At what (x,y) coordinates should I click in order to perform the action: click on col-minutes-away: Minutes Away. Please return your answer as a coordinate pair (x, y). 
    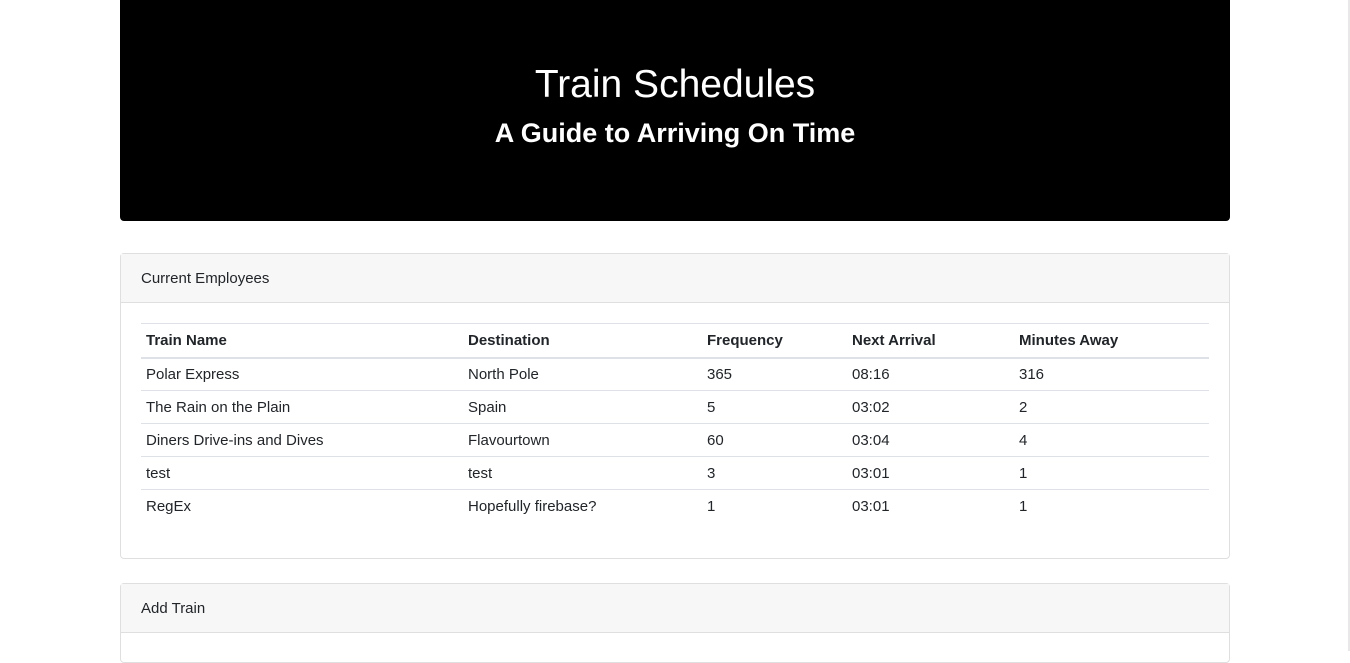
    Looking at the image, I should click on (1111, 341).